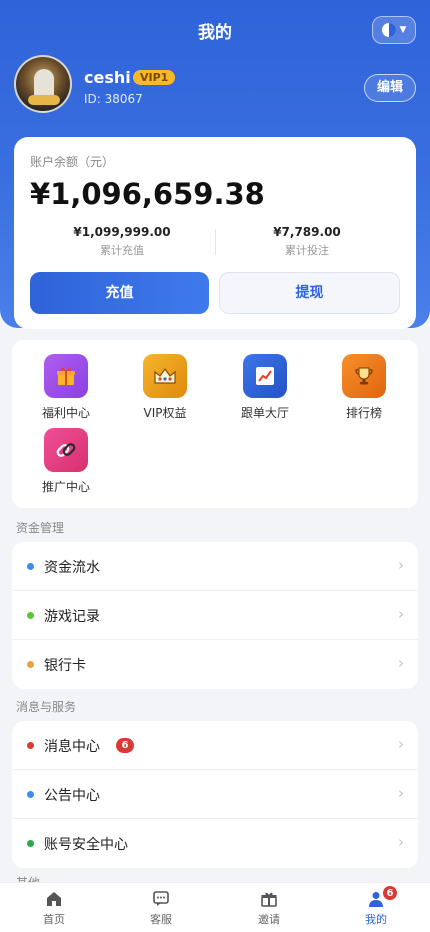  Describe the element at coordinates (307, 232) in the screenshot. I see `total-bet-value: ¥7,789.00` at that location.